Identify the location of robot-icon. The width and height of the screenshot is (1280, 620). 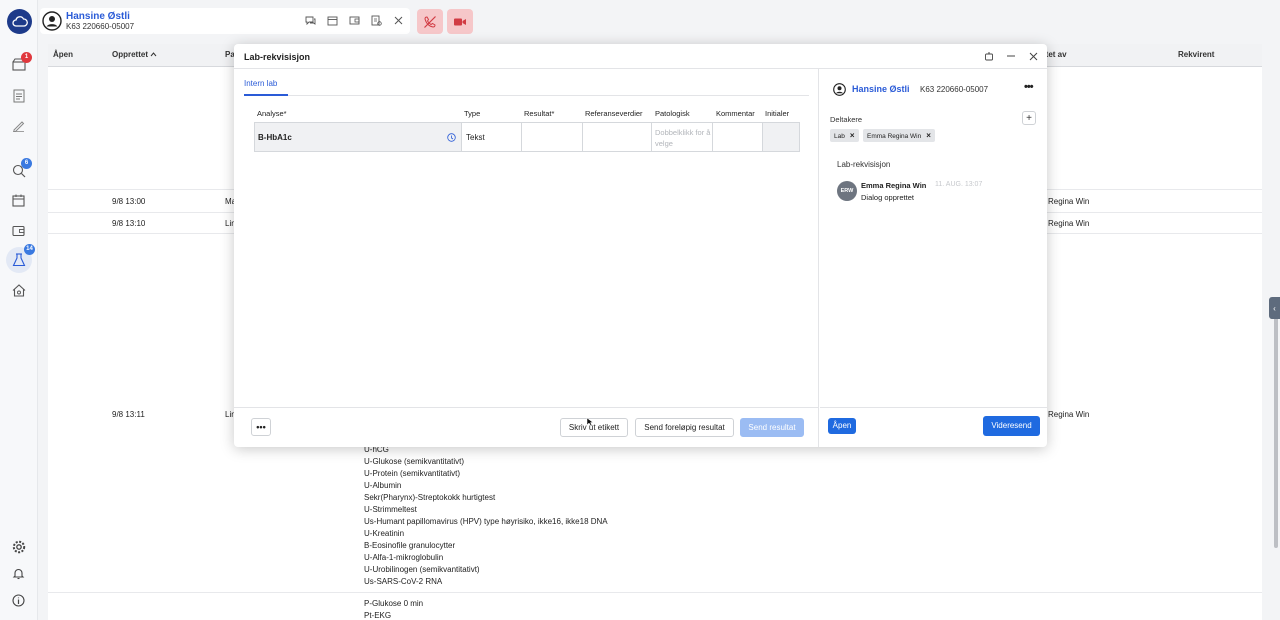
(989, 56).